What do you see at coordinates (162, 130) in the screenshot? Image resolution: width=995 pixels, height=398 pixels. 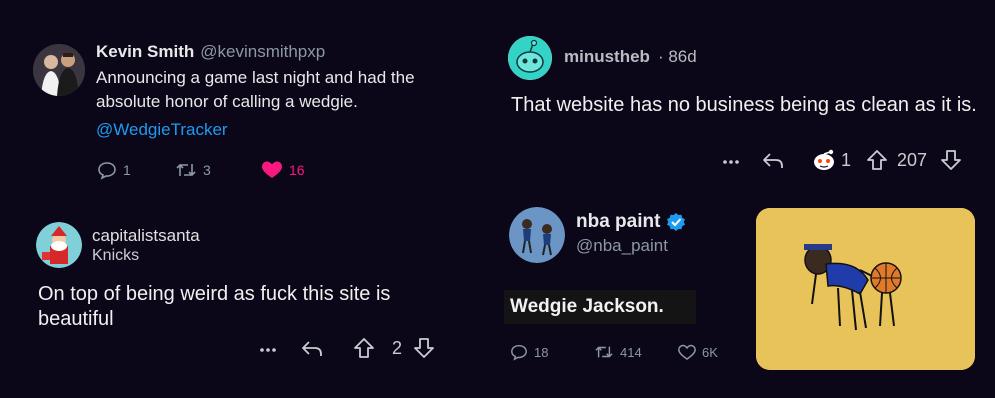 I see `mention-link: @WedgieTracker` at bounding box center [162, 130].